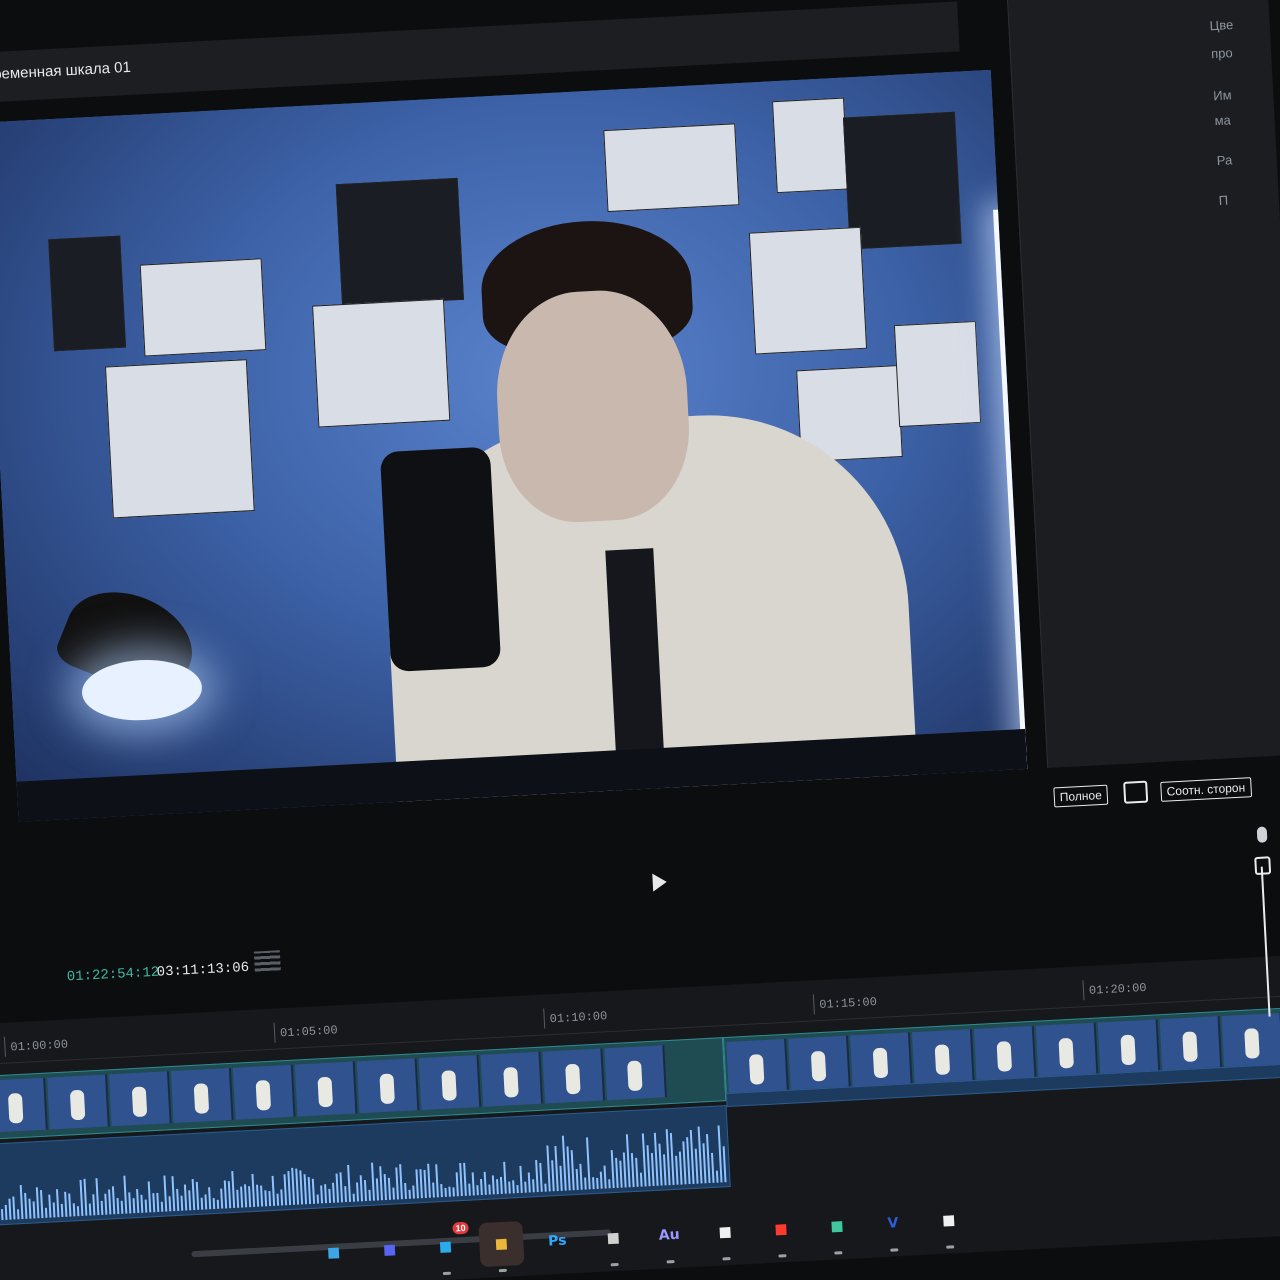 The height and width of the screenshot is (1280, 1280). Describe the element at coordinates (1262, 834) in the screenshot. I see `voiceover-mic-icon` at that location.